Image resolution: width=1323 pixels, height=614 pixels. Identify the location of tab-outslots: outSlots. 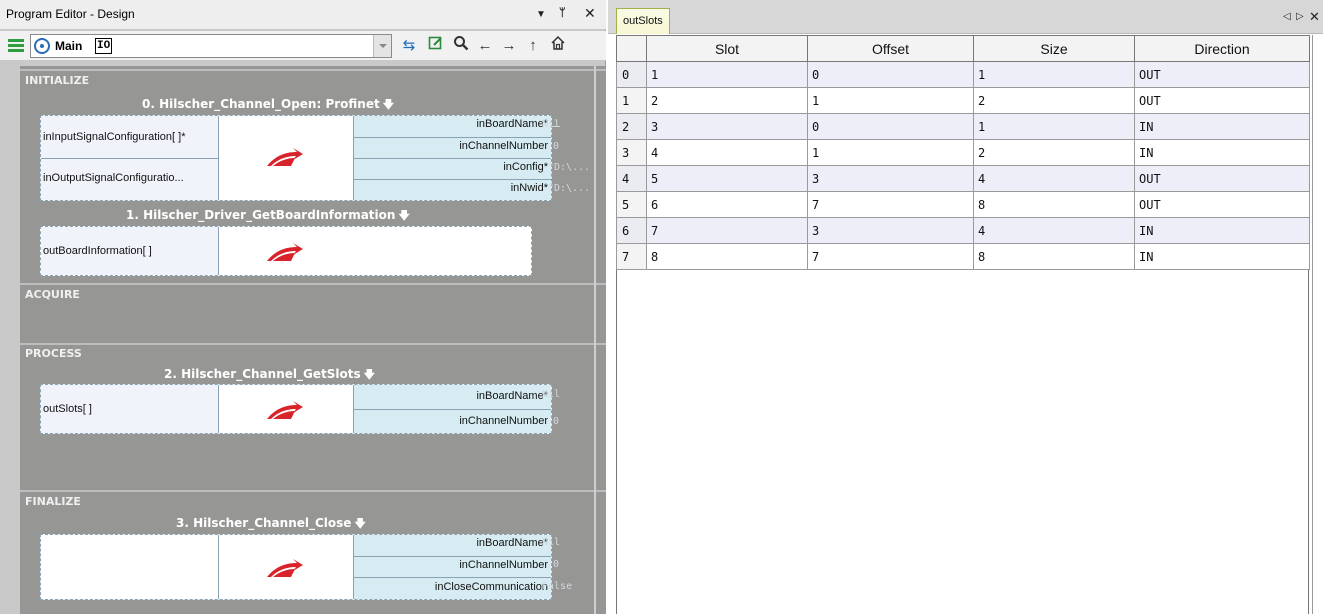
(643, 21).